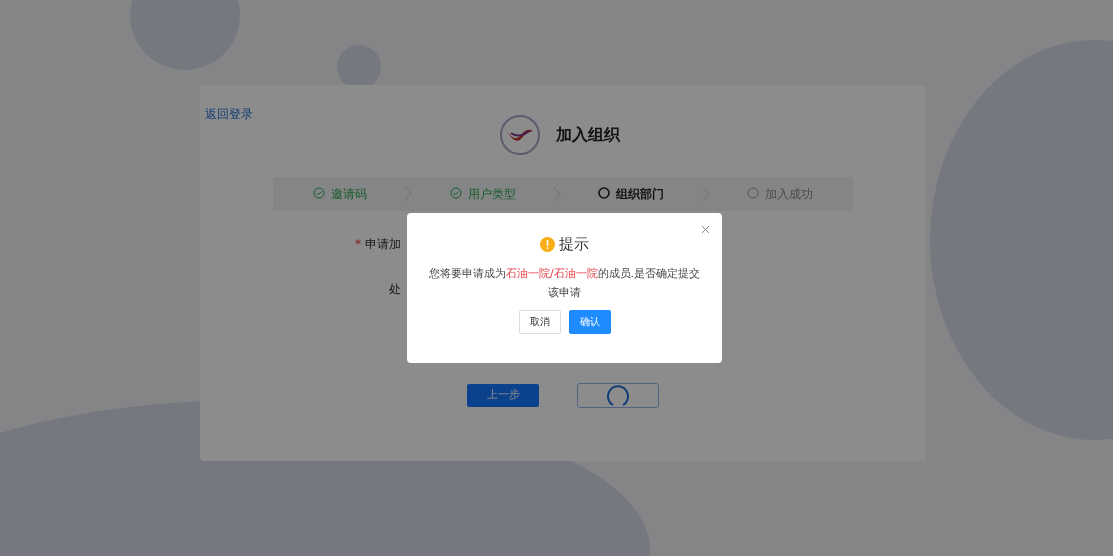 Image resolution: width=1113 pixels, height=556 pixels. I want to click on field-label: * 申请加, so click(378, 244).